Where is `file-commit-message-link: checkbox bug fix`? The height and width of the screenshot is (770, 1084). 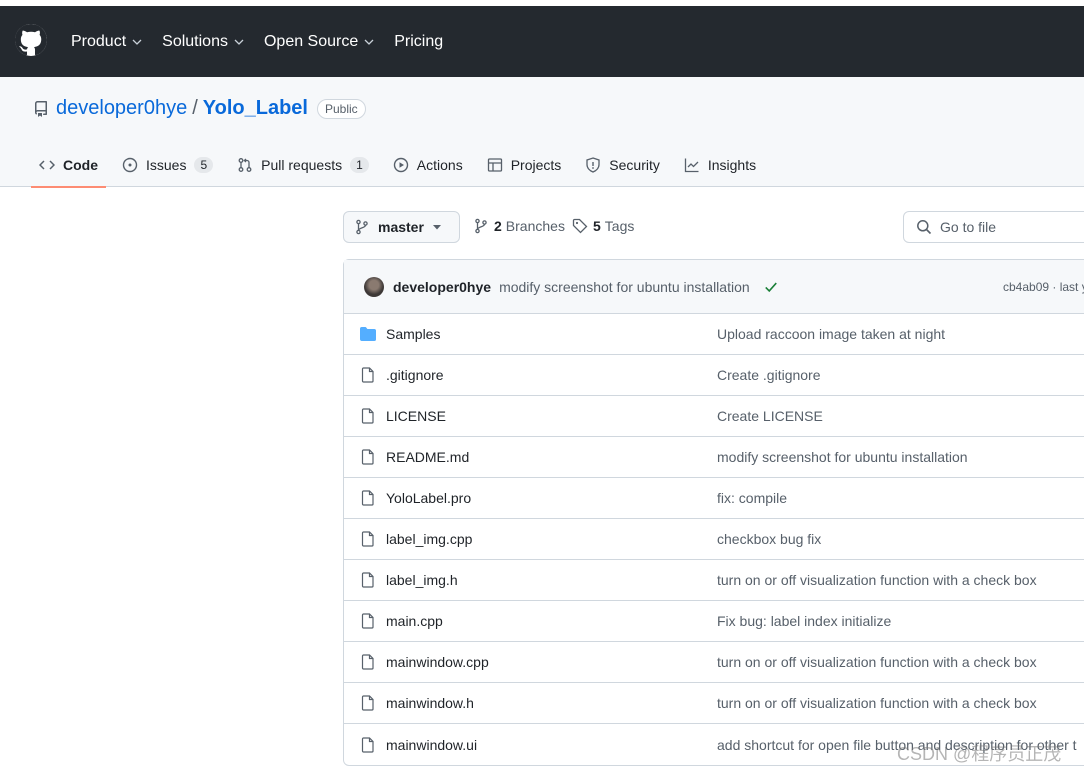 file-commit-message-link: checkbox bug fix is located at coordinates (769, 539).